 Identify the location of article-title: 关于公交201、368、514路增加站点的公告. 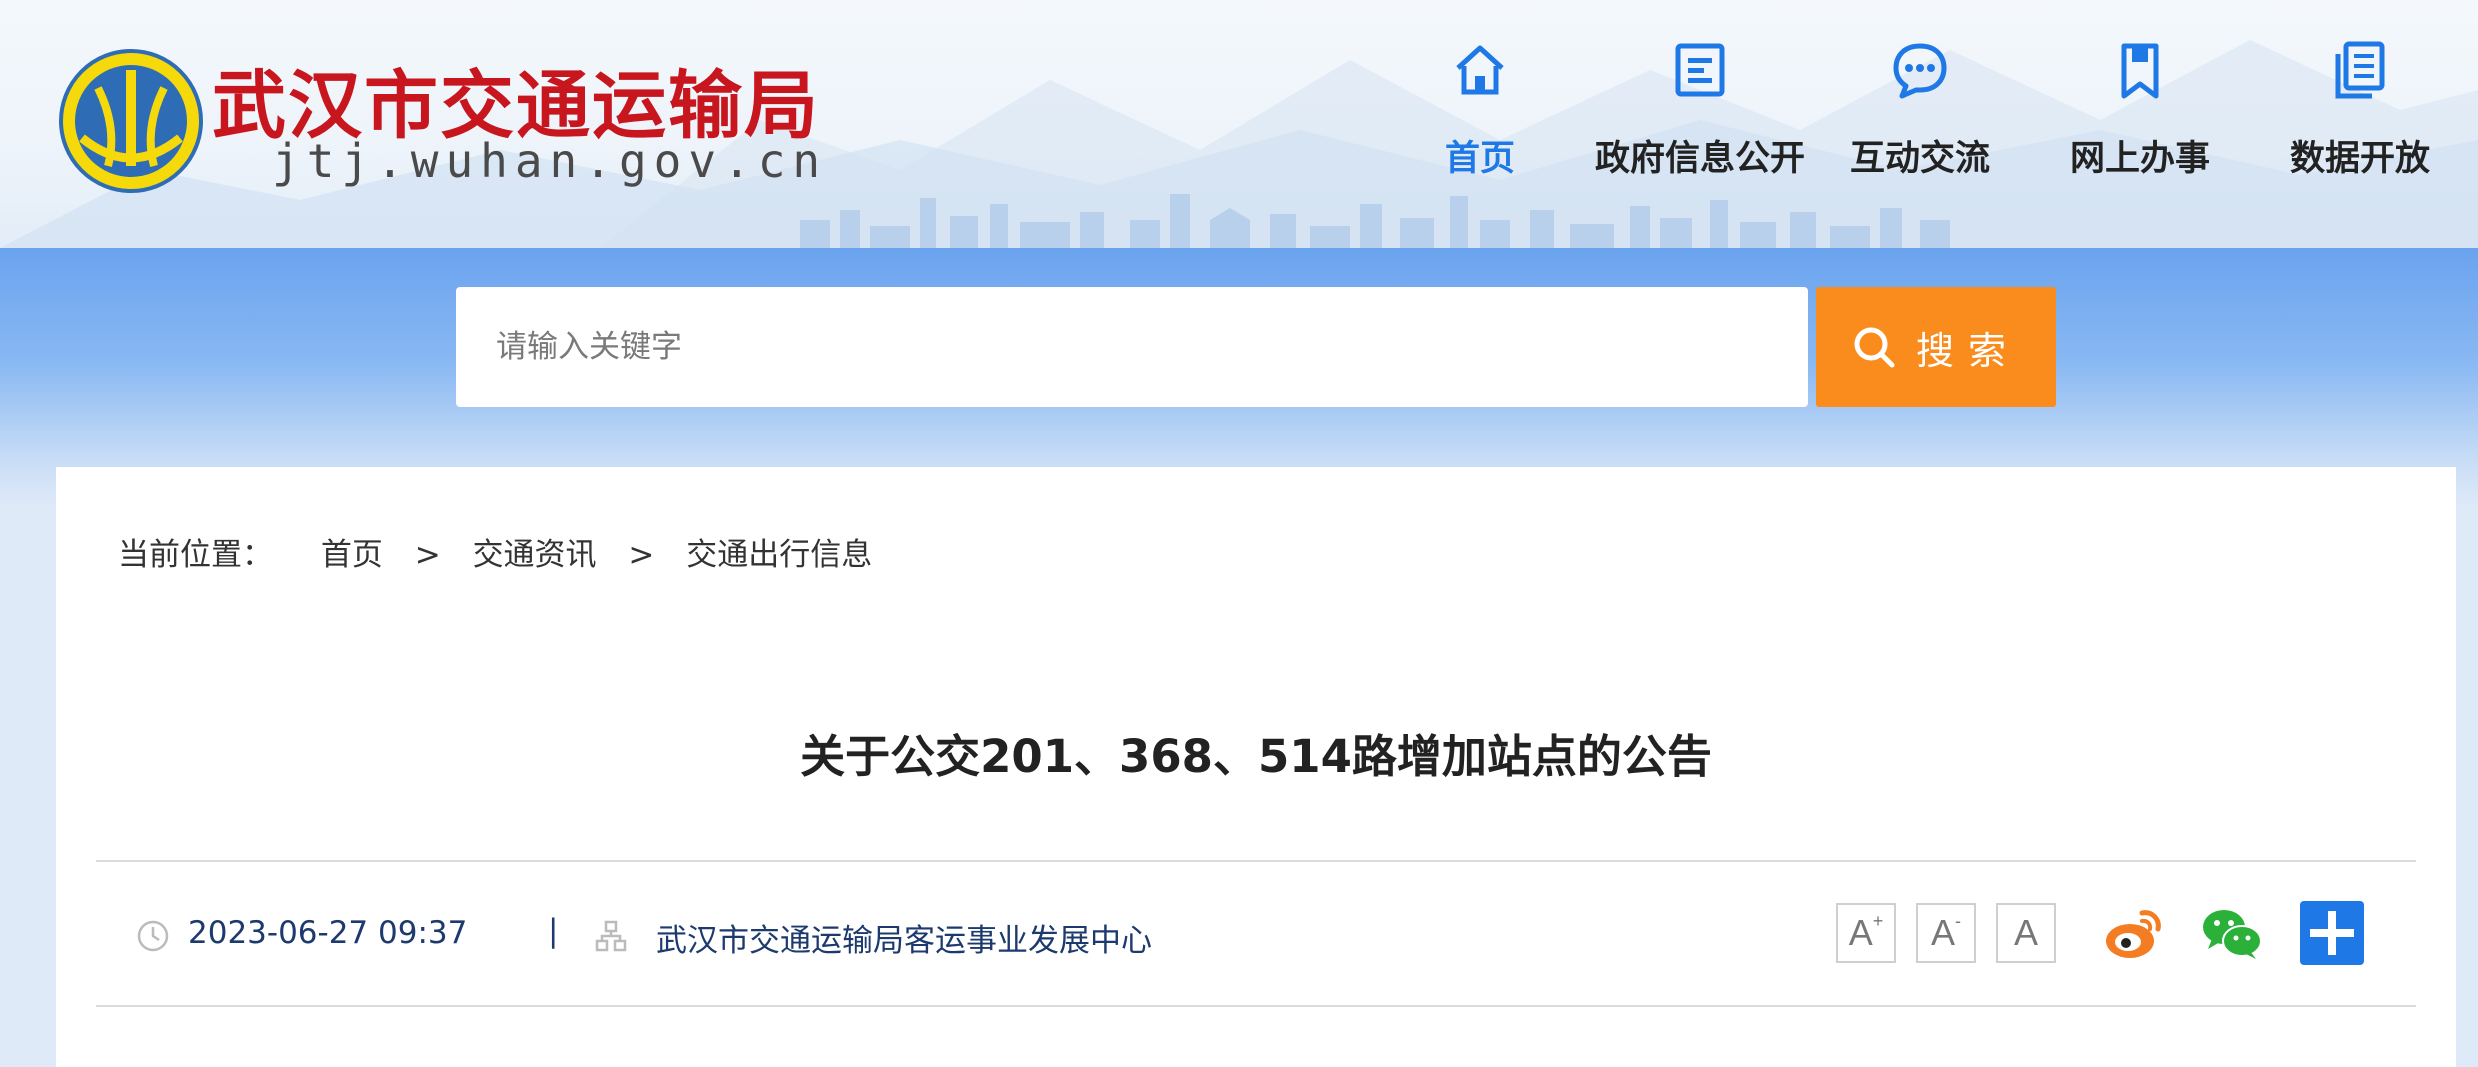
(1256, 756).